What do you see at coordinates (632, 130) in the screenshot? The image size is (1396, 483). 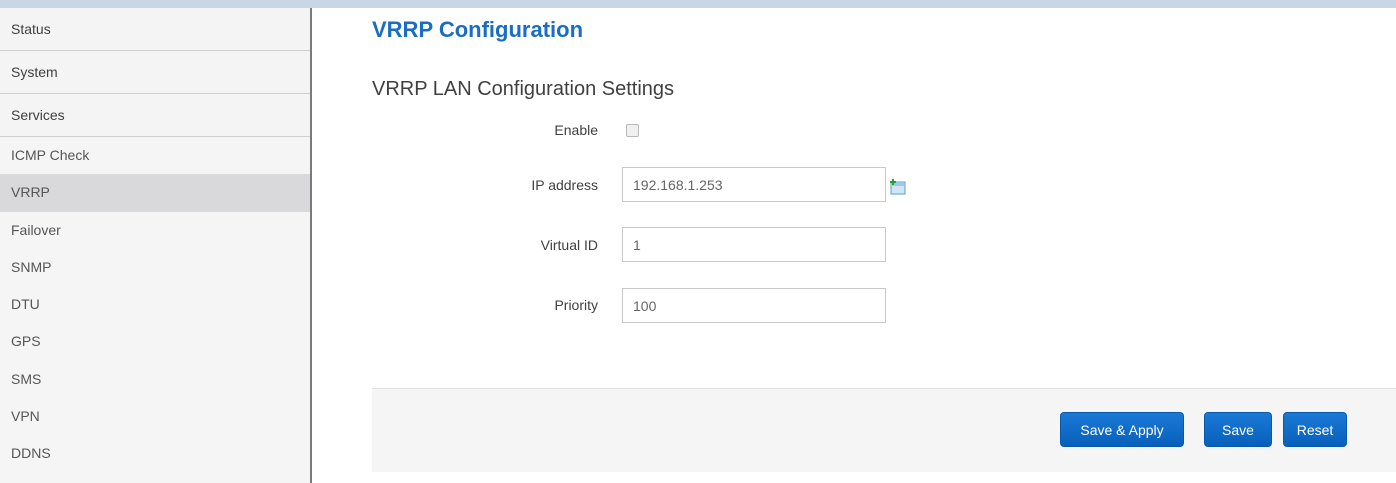 I see `enable-checkbox` at bounding box center [632, 130].